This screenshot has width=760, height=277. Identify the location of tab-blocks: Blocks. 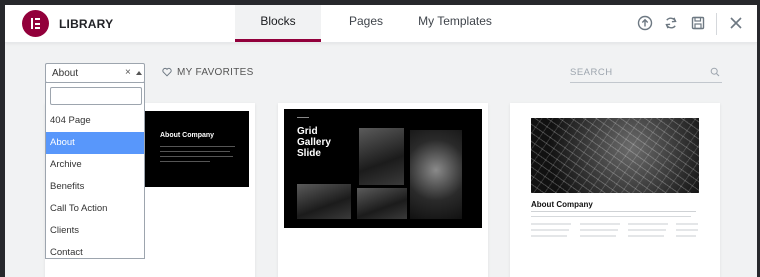
(278, 23).